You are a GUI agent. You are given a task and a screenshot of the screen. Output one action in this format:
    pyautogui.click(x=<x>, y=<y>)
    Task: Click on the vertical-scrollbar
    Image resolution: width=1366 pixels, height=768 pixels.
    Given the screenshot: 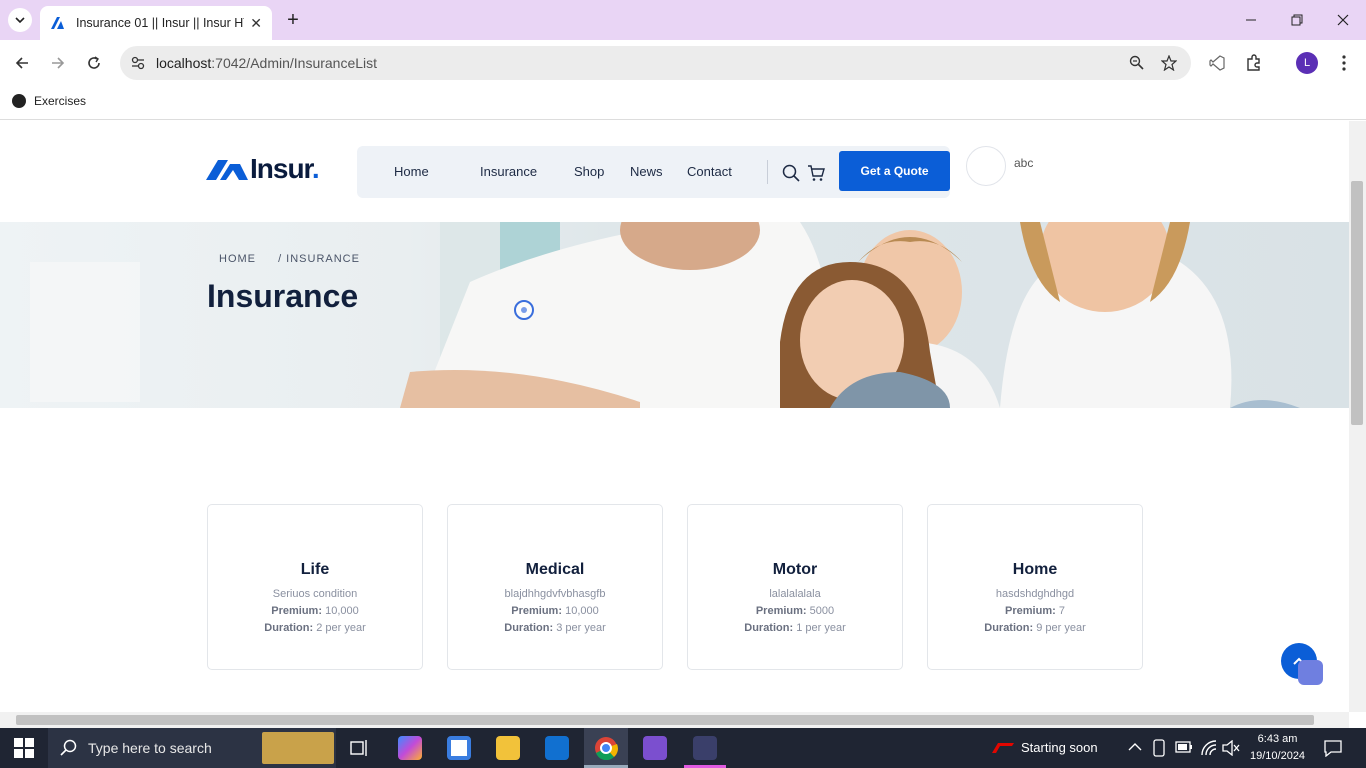 What is the action you would take?
    pyautogui.click(x=1357, y=416)
    